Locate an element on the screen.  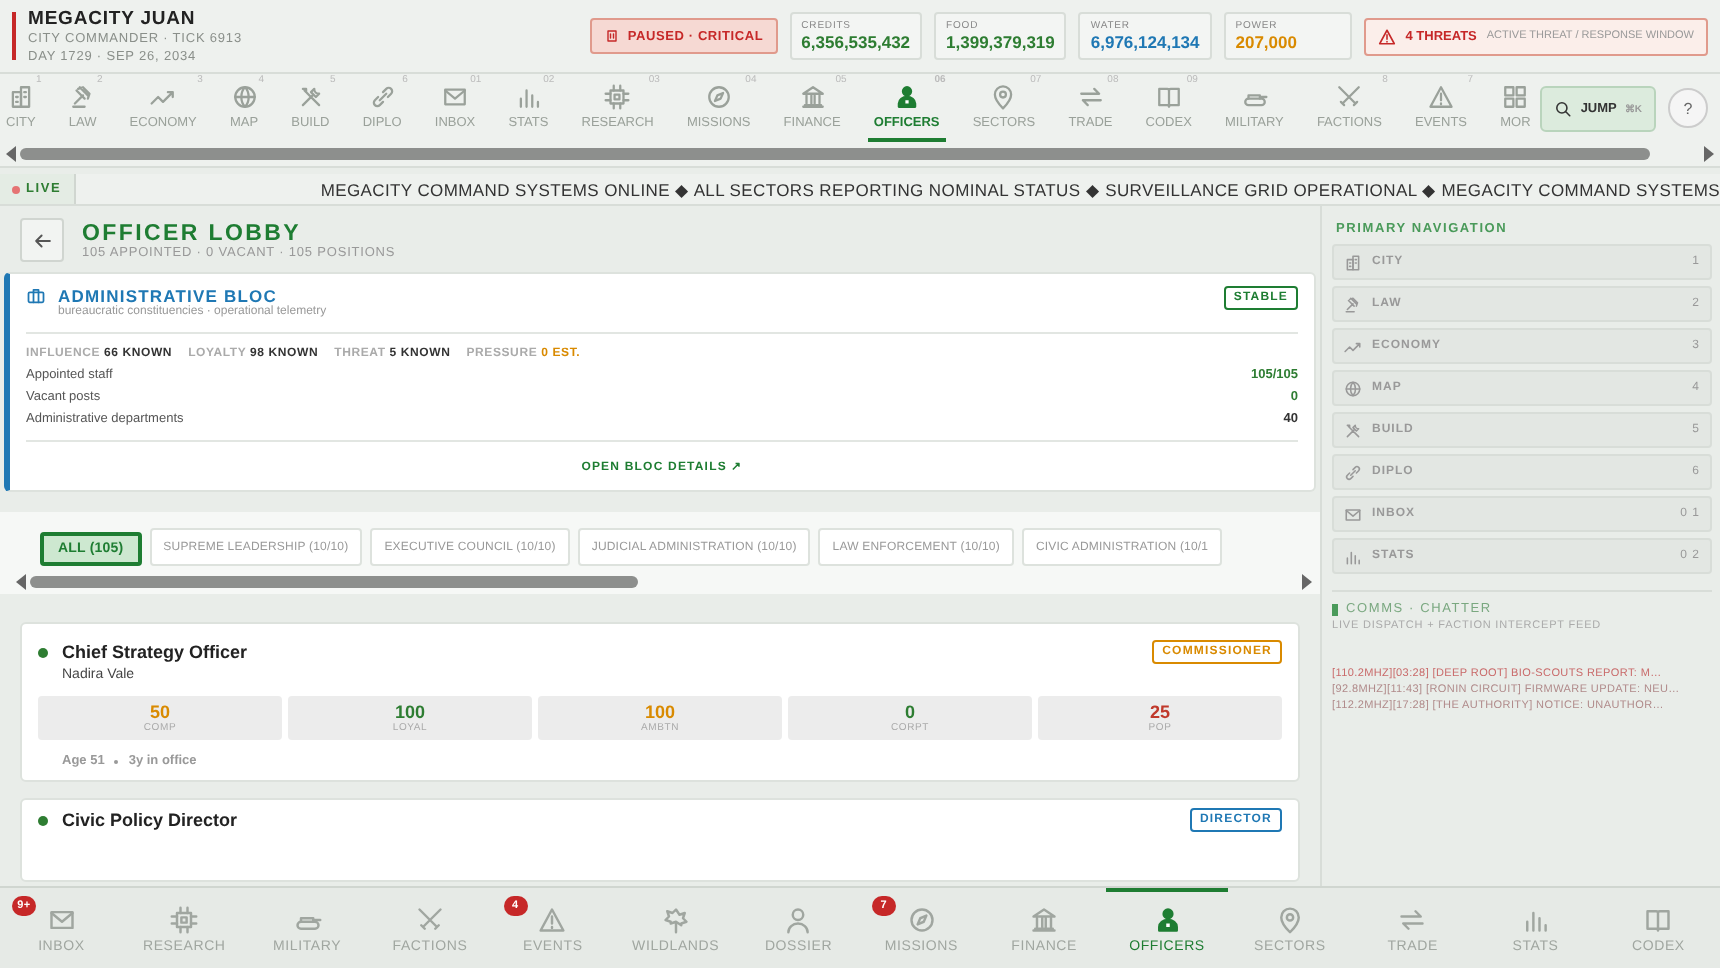
back-button is located at coordinates (42, 240).